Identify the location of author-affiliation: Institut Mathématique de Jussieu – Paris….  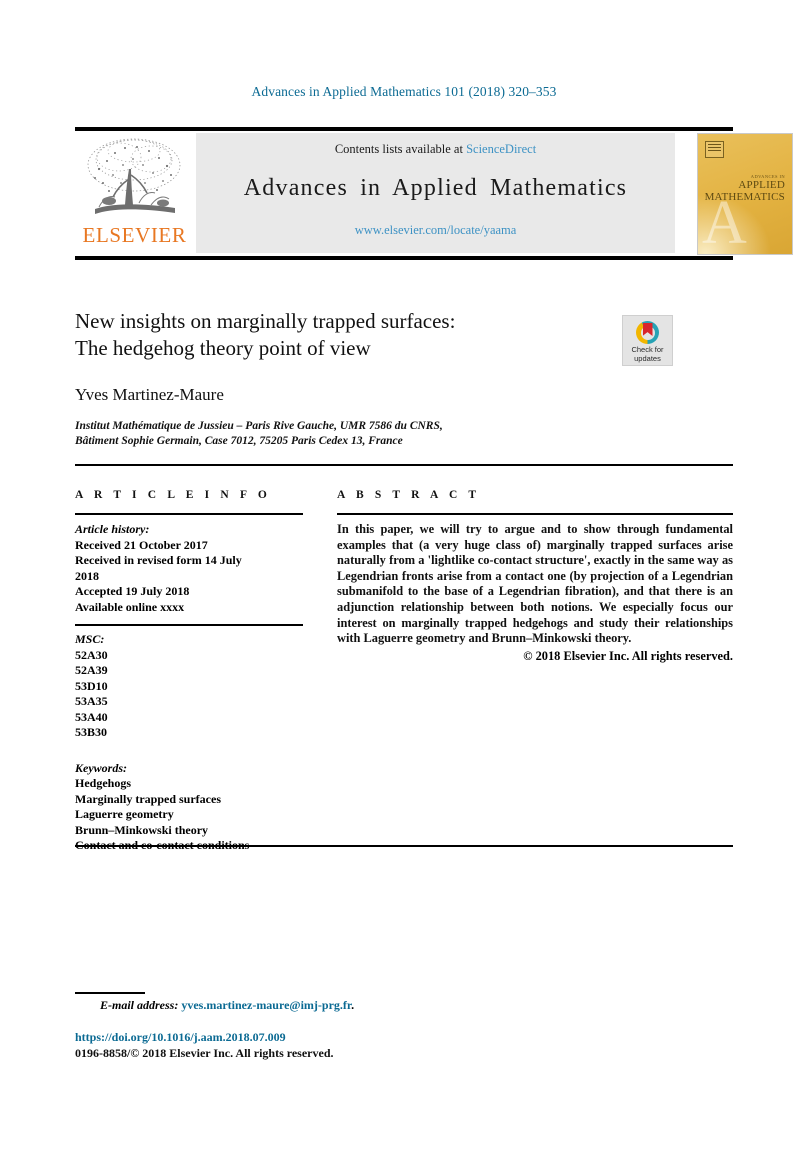
(355, 433).